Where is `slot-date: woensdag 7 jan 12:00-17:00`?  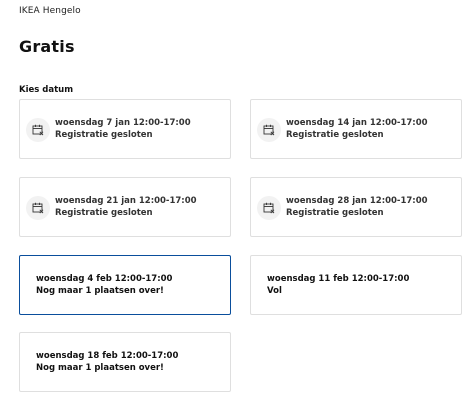 slot-date: woensdag 7 jan 12:00-17:00 is located at coordinates (123, 123).